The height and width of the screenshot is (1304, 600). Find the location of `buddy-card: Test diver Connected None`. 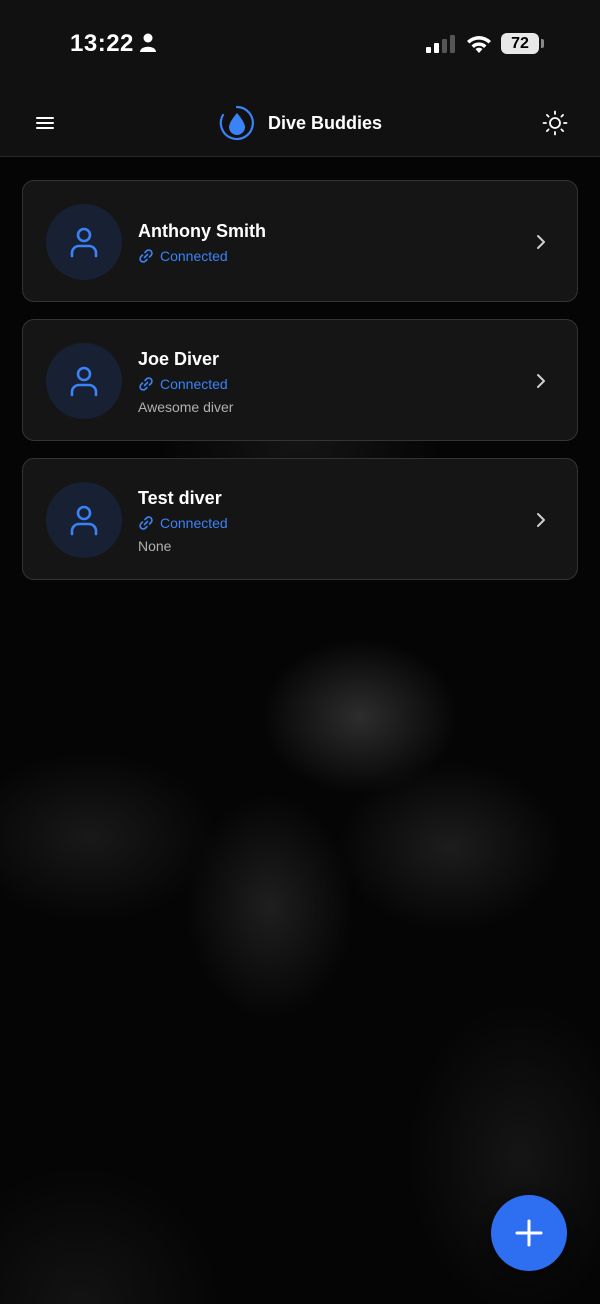

buddy-card: Test diver Connected None is located at coordinates (300, 519).